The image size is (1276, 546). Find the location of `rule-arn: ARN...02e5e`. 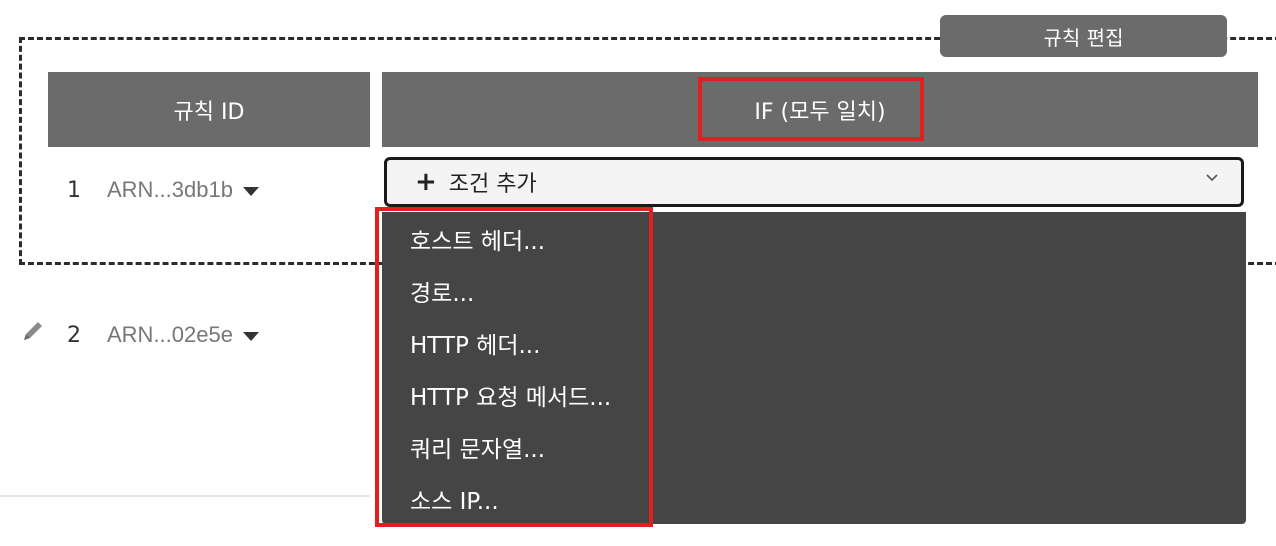

rule-arn: ARN...02e5e is located at coordinates (170, 334).